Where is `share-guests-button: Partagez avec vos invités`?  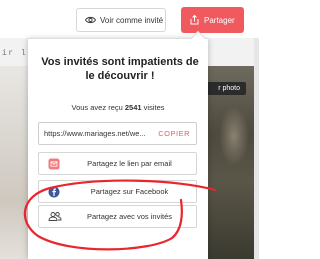
share-guests-button: Partagez avec vos invités is located at coordinates (117, 216).